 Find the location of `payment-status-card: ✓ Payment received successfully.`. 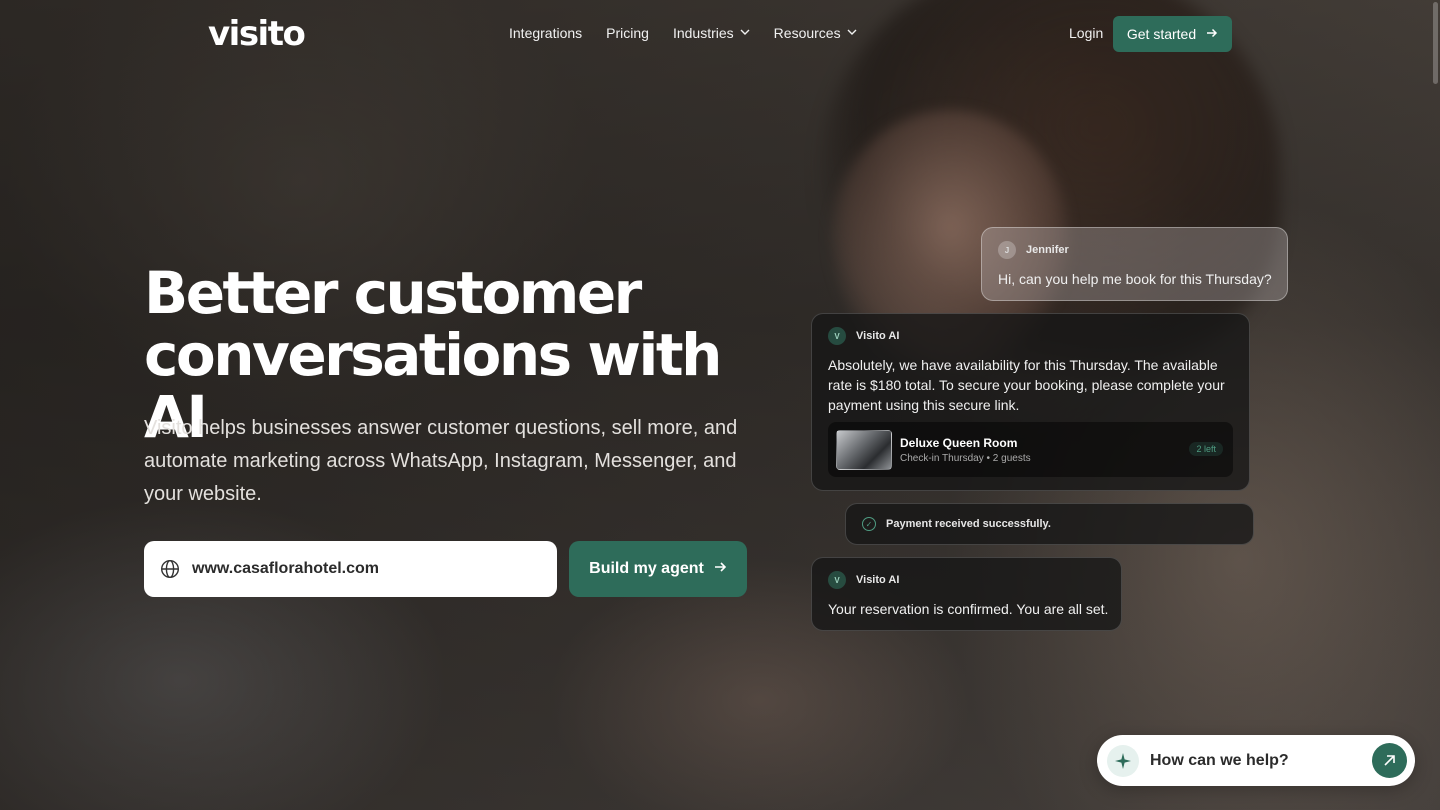

payment-status-card: ✓ Payment received successfully. is located at coordinates (1049, 524).